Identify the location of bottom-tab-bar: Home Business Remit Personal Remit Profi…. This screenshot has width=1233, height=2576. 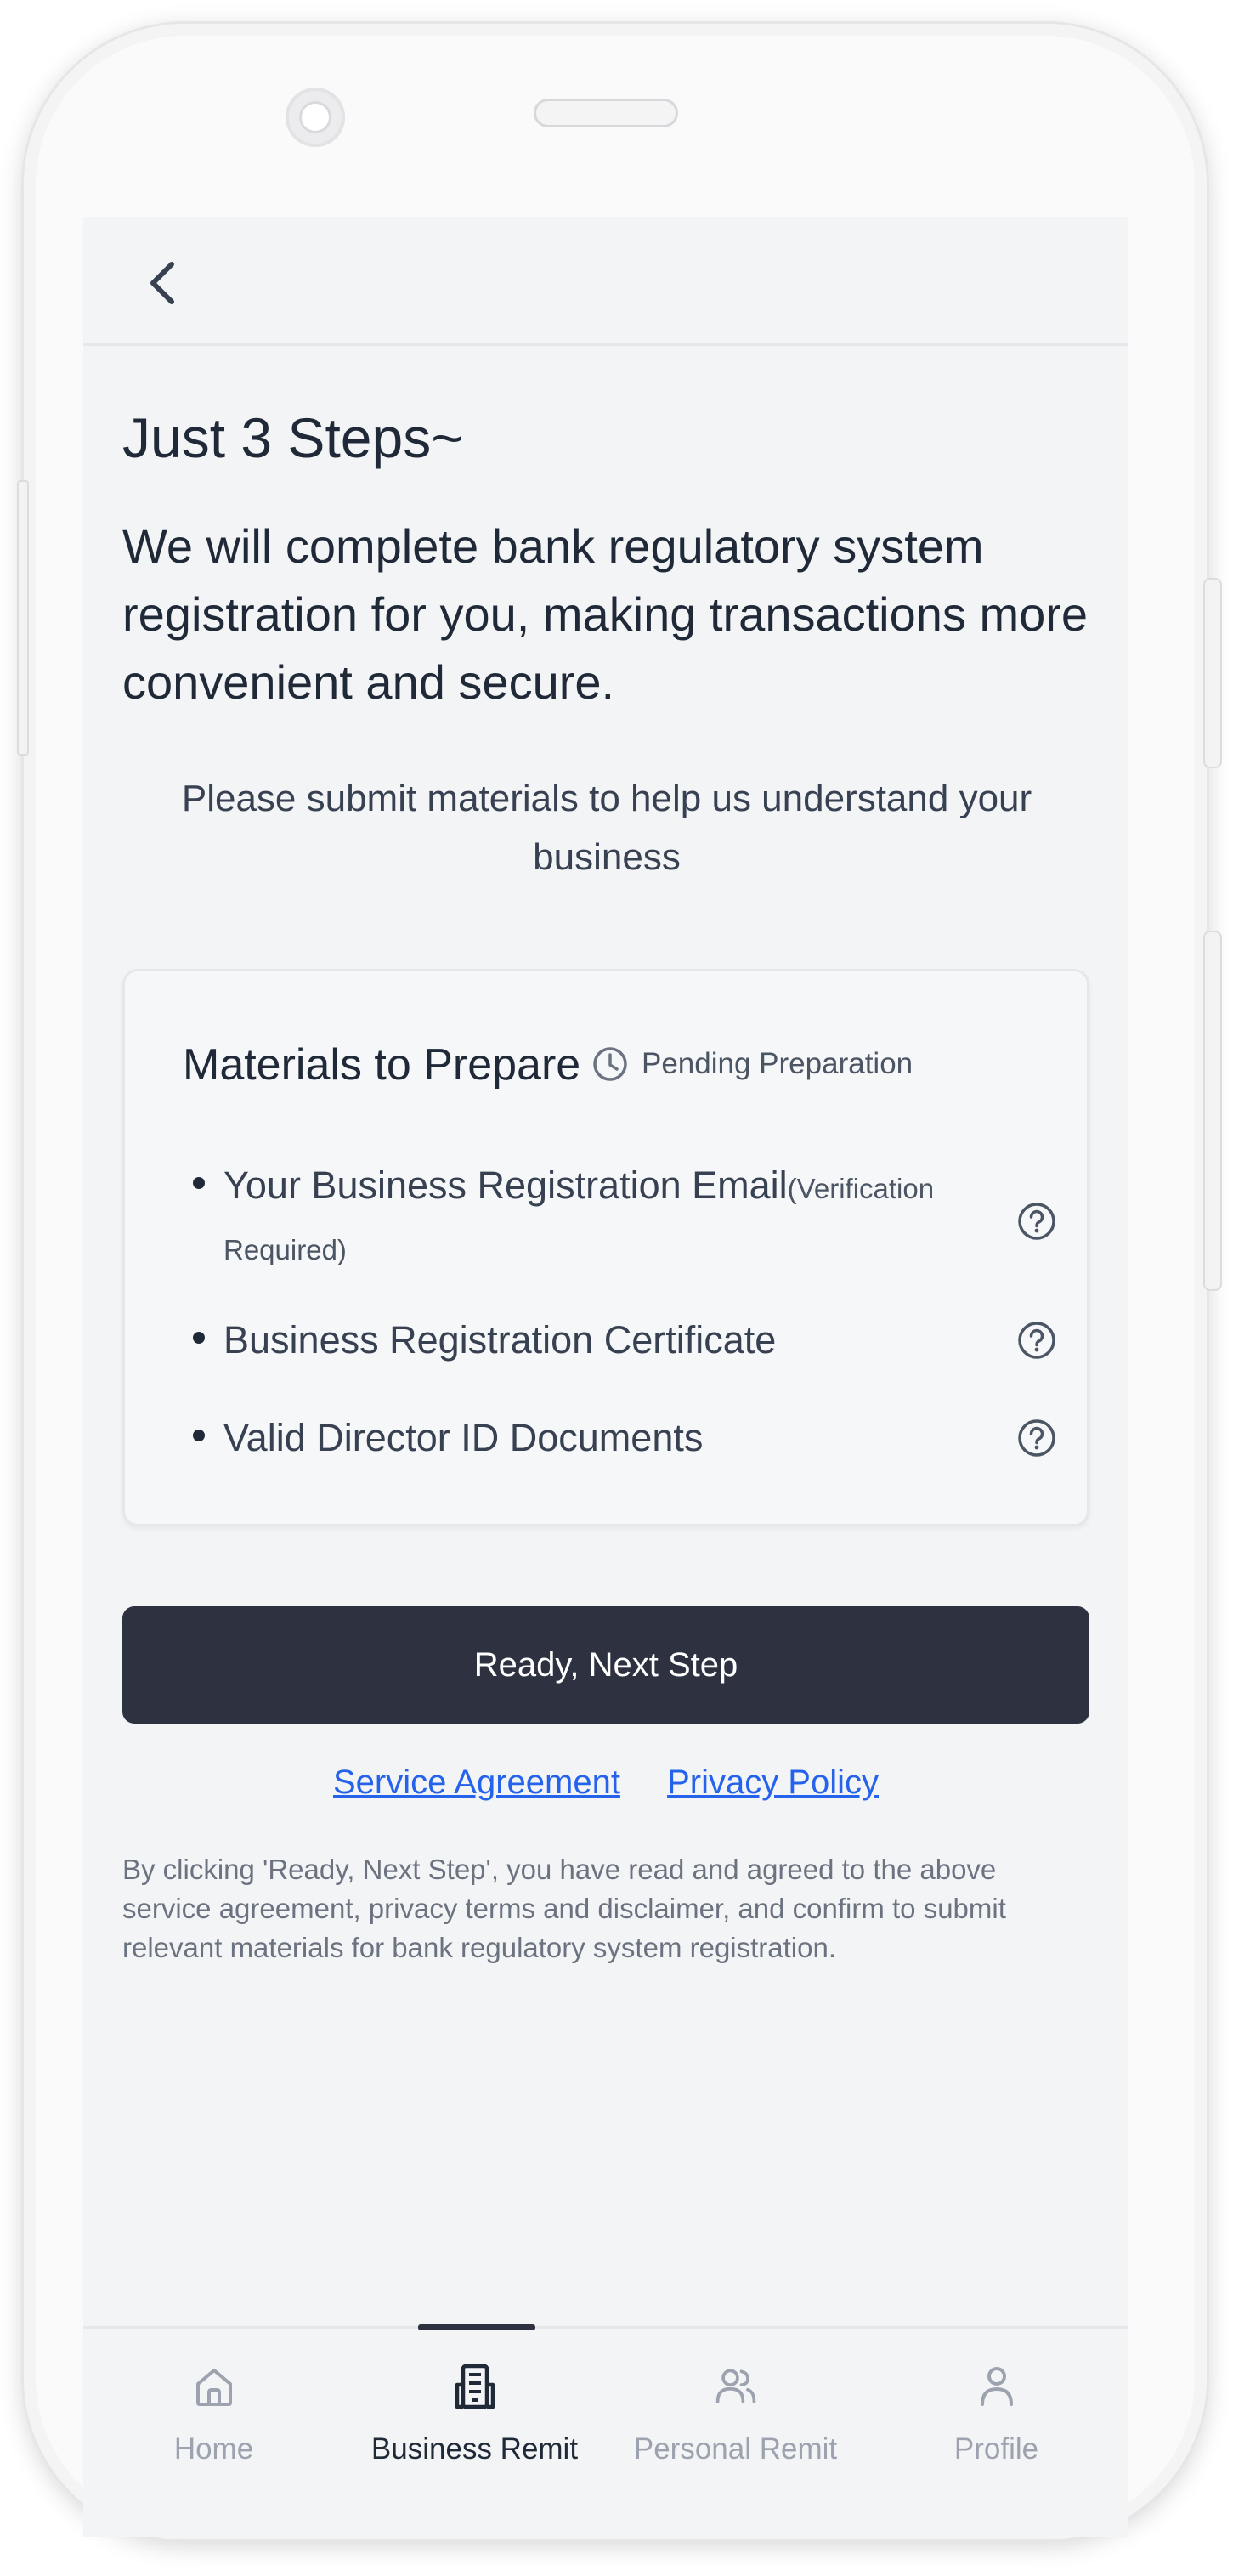
(605, 2430).